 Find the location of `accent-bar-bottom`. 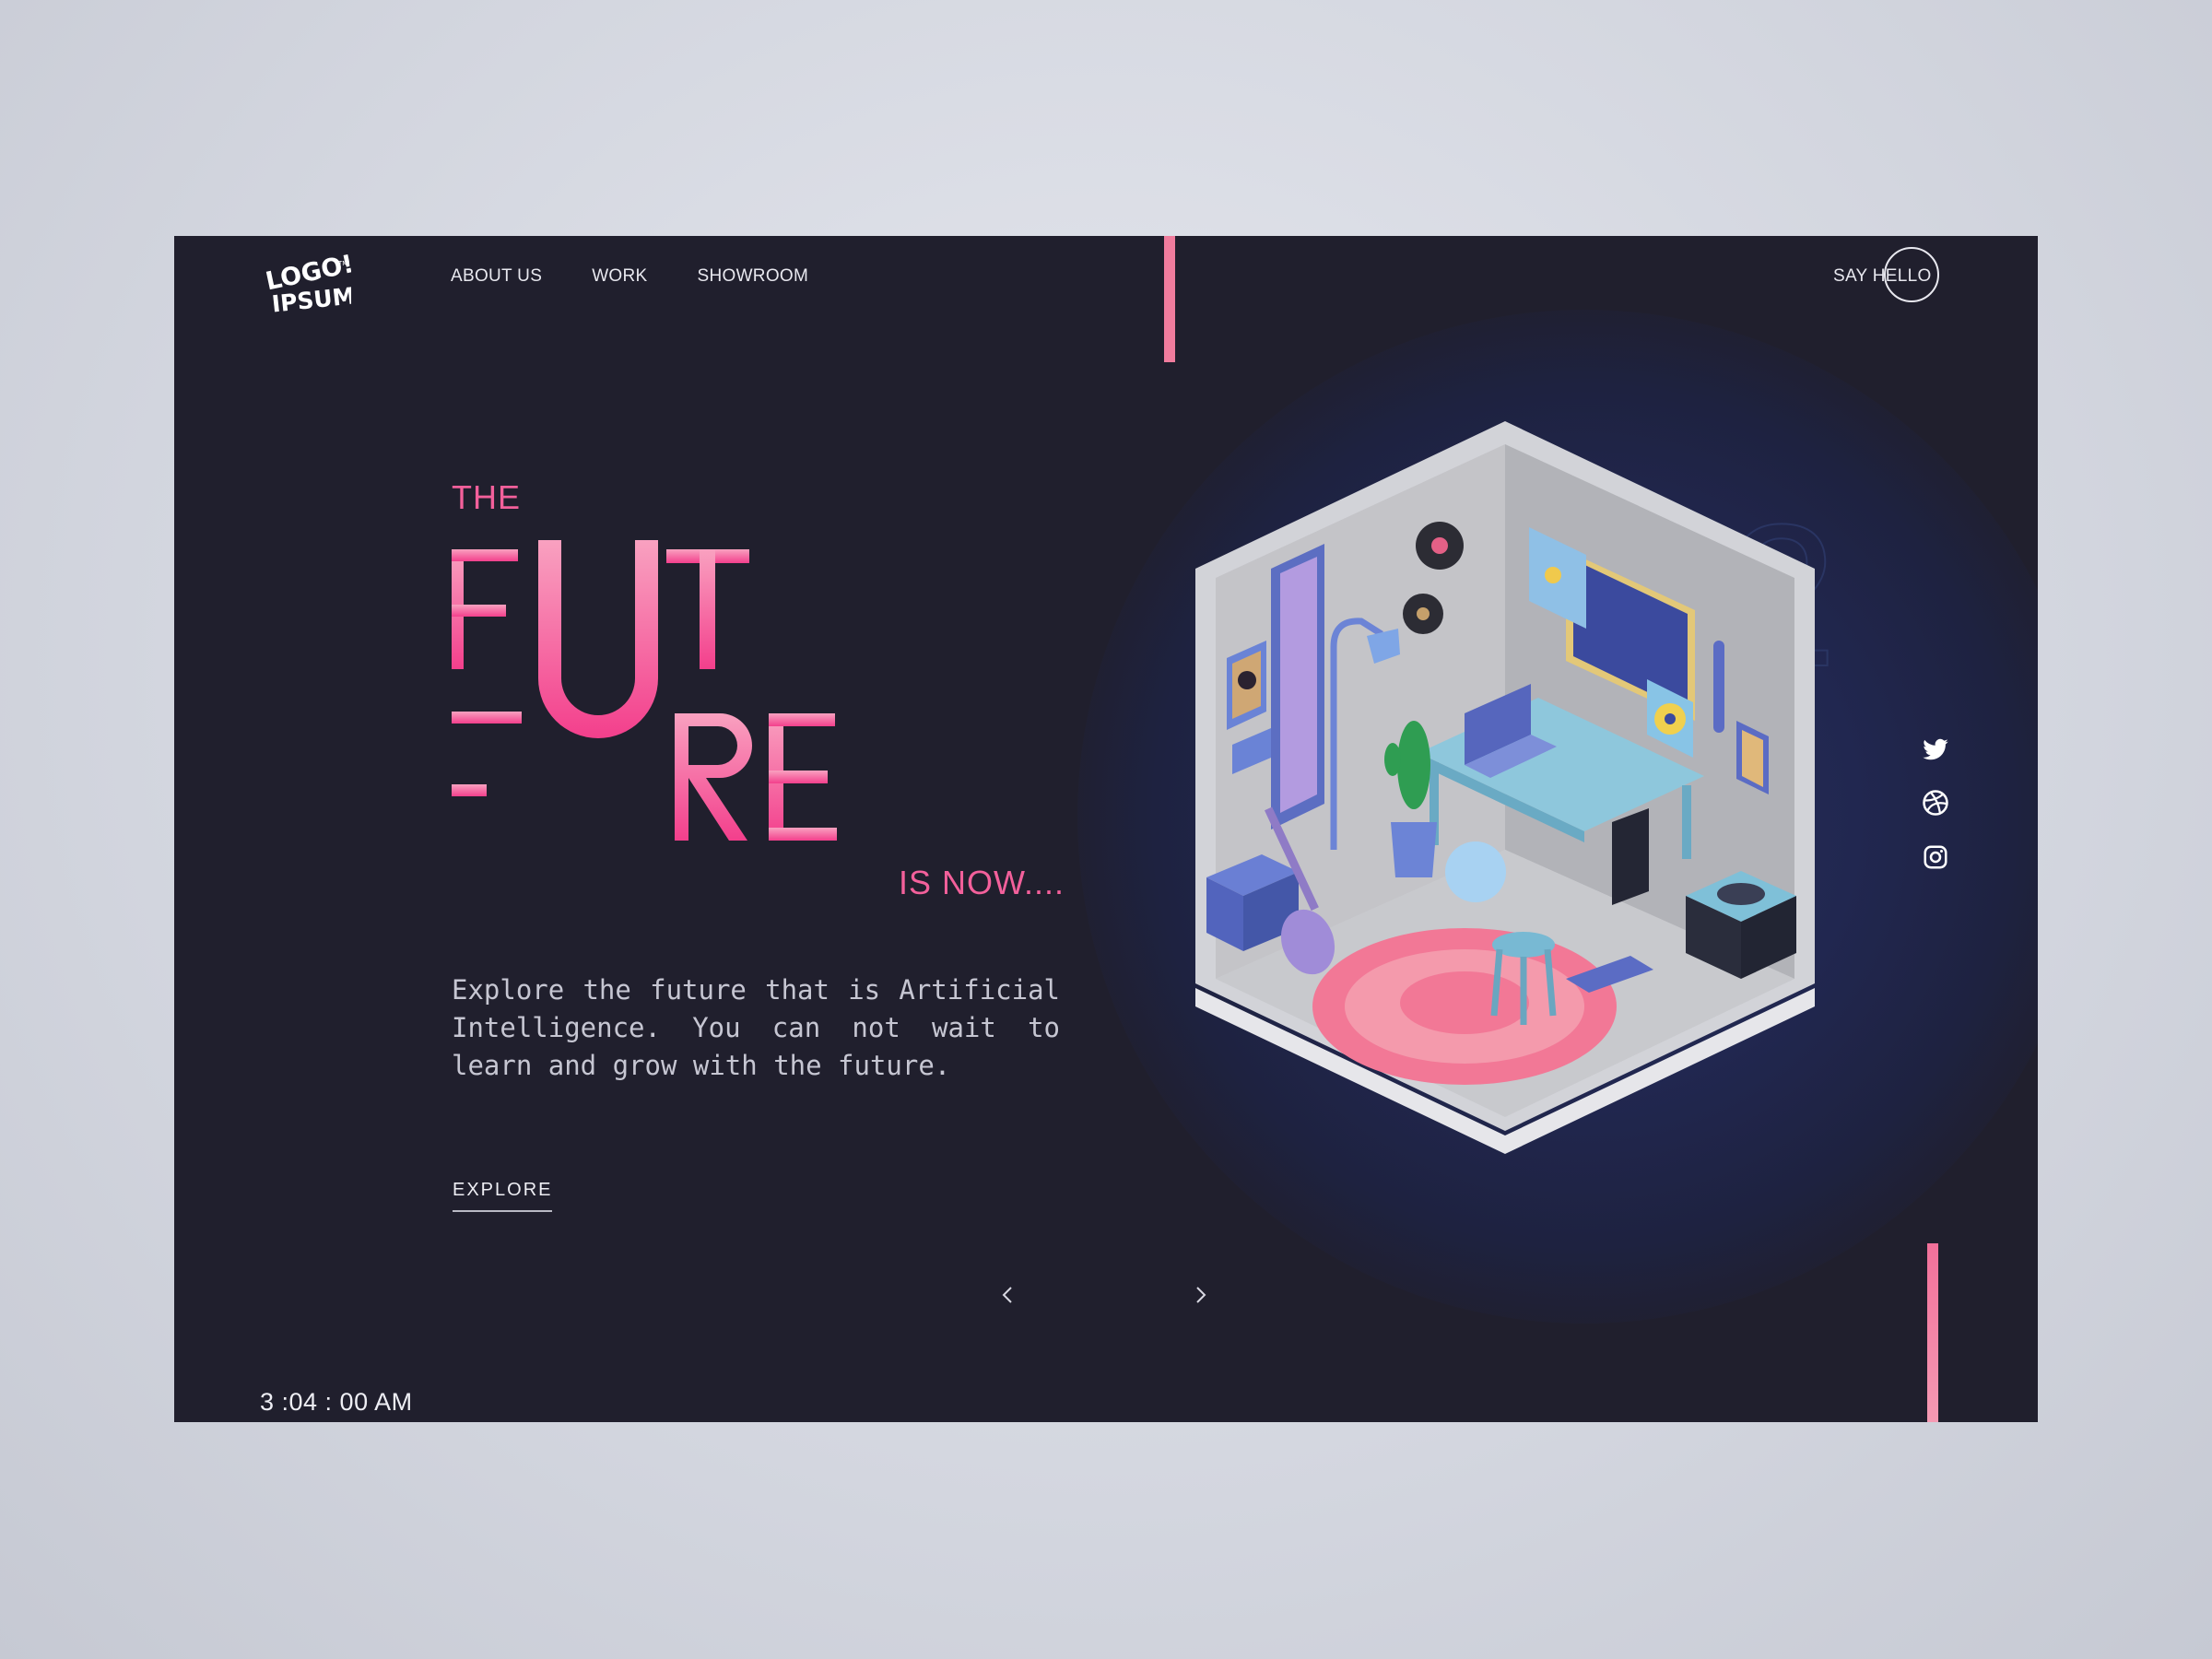

accent-bar-bottom is located at coordinates (1932, 1332).